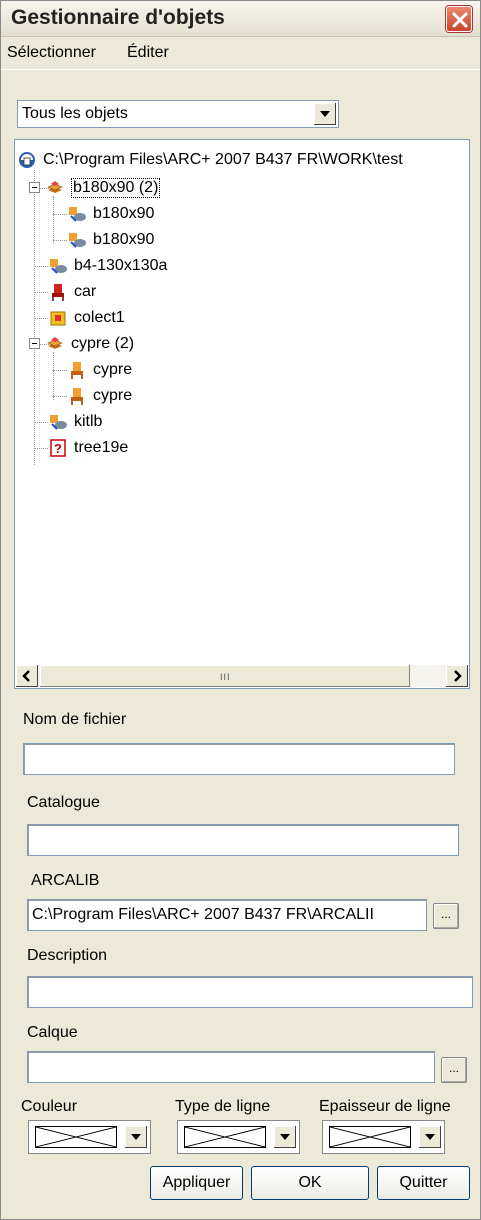 Image resolution: width=481 pixels, height=1220 pixels. I want to click on tree-node: kitlb, so click(75, 422).